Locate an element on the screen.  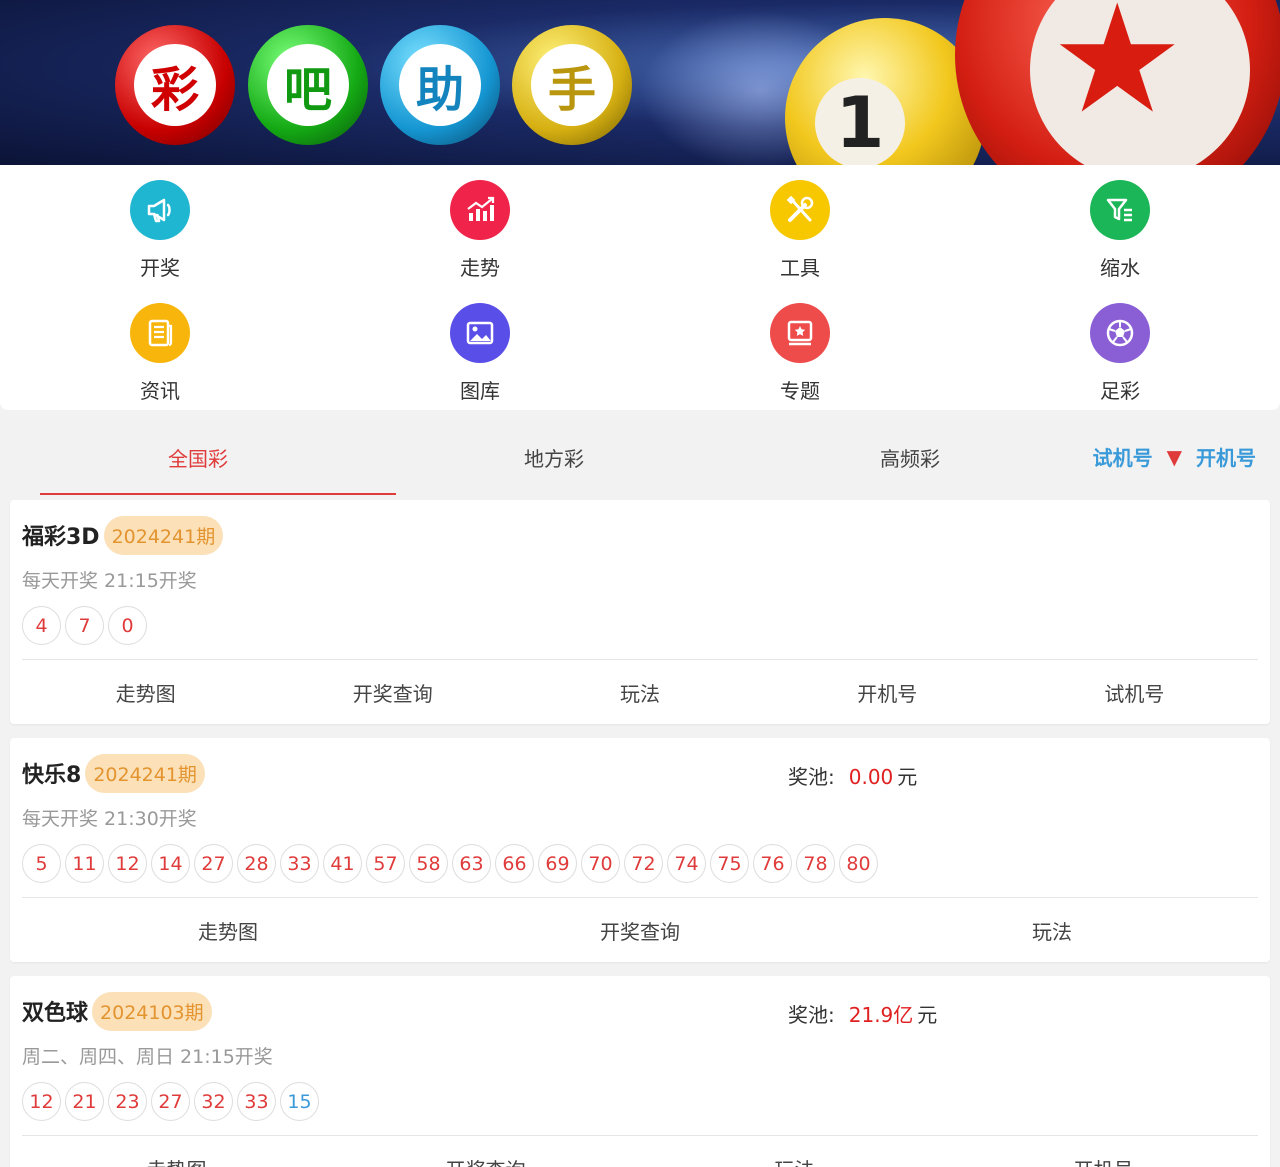
lottery-name: 双色球 is located at coordinates (55, 1013).